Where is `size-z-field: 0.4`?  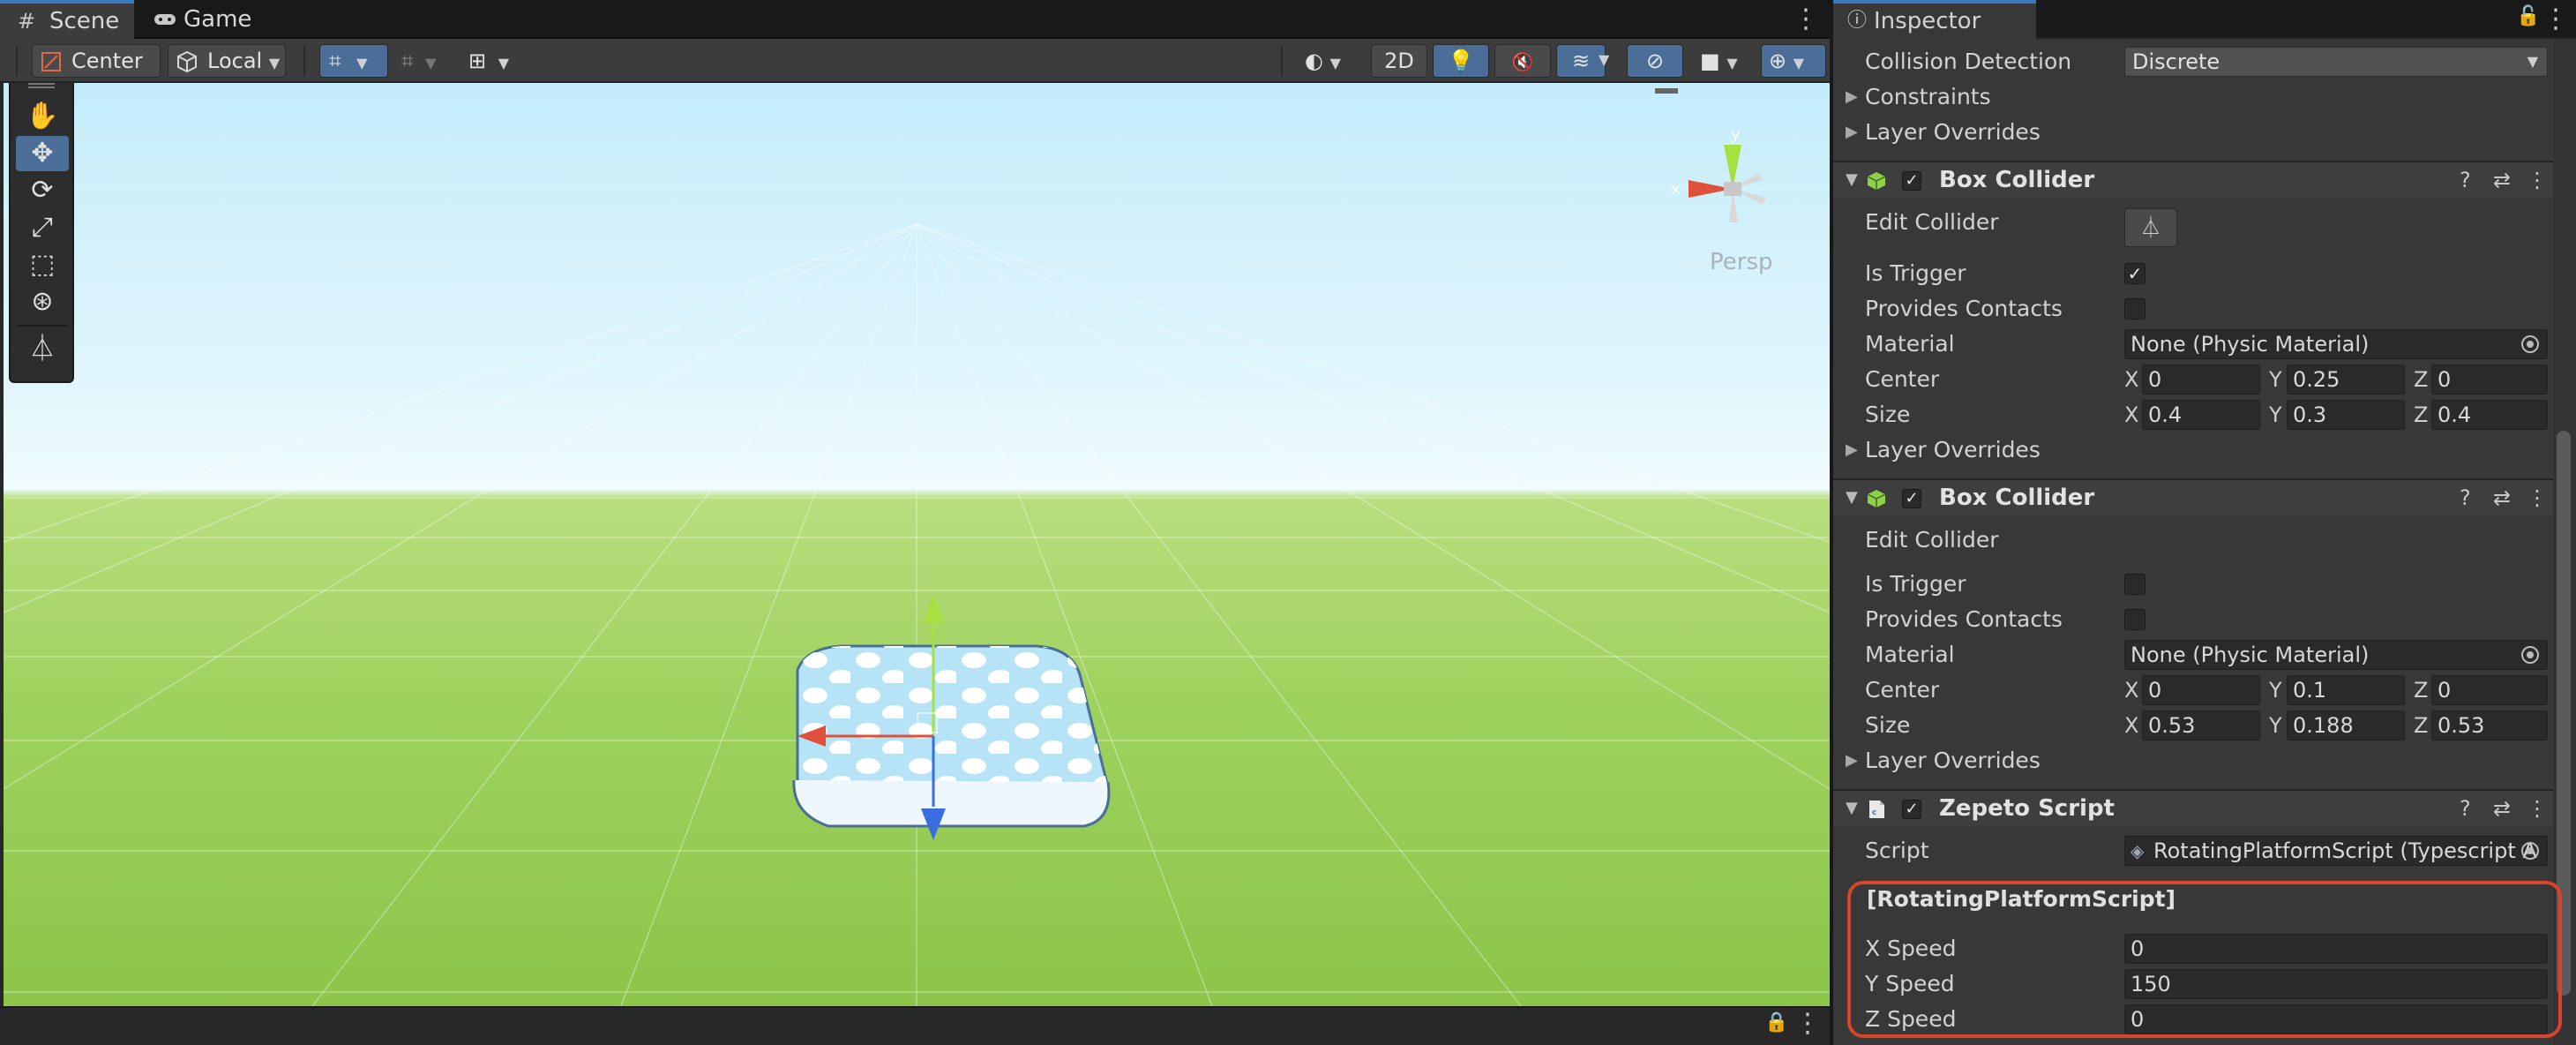
size-z-field: 0.4 is located at coordinates (2489, 415).